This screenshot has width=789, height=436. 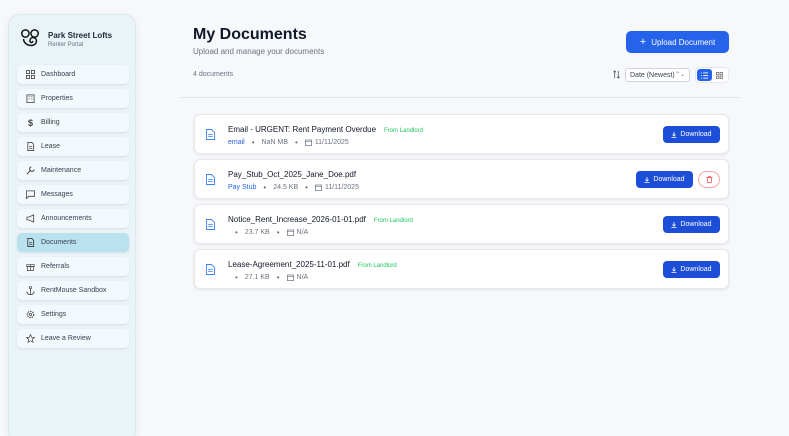 What do you see at coordinates (30, 338) in the screenshot?
I see `star-icon` at bounding box center [30, 338].